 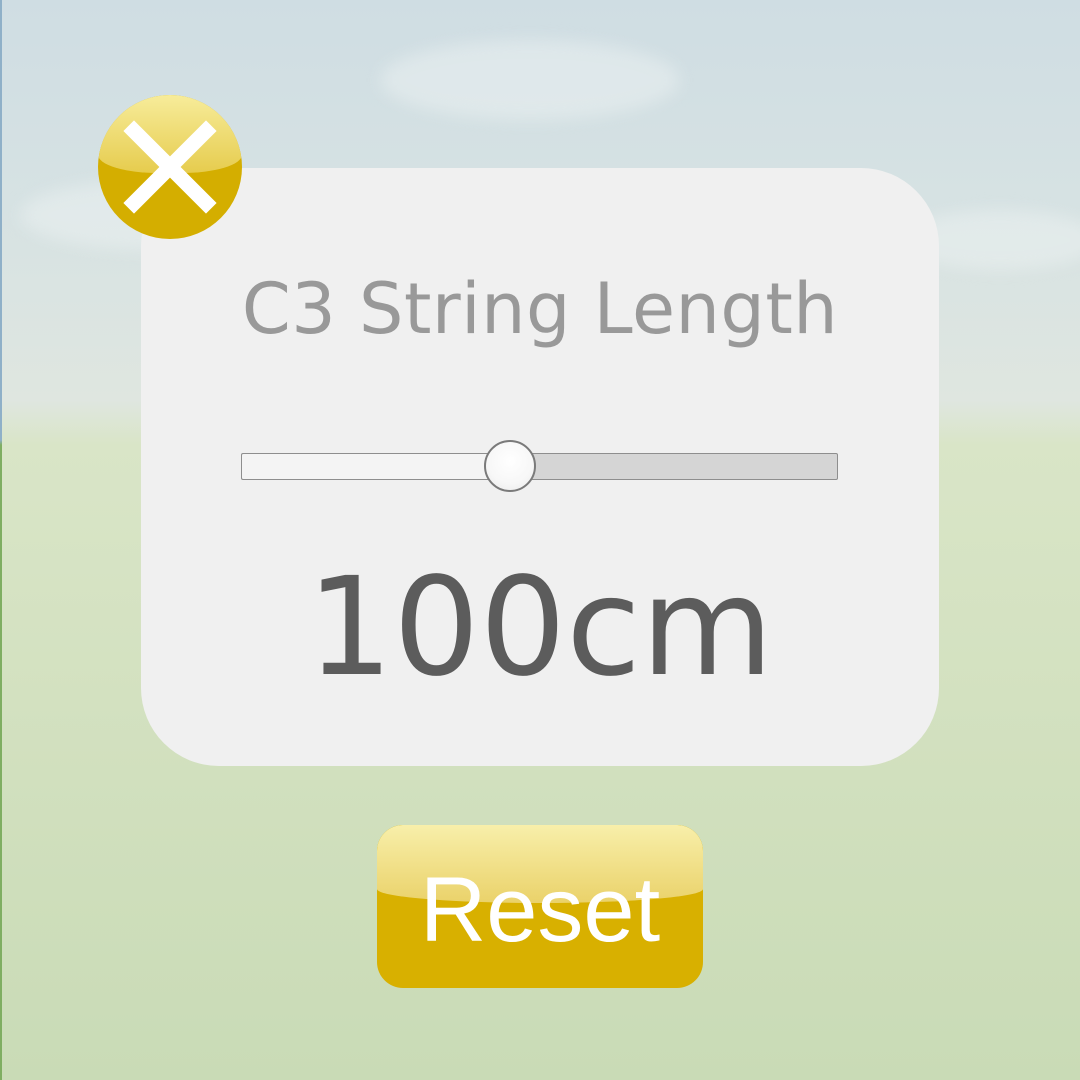 I want to click on slider-thumb, so click(x=509, y=466).